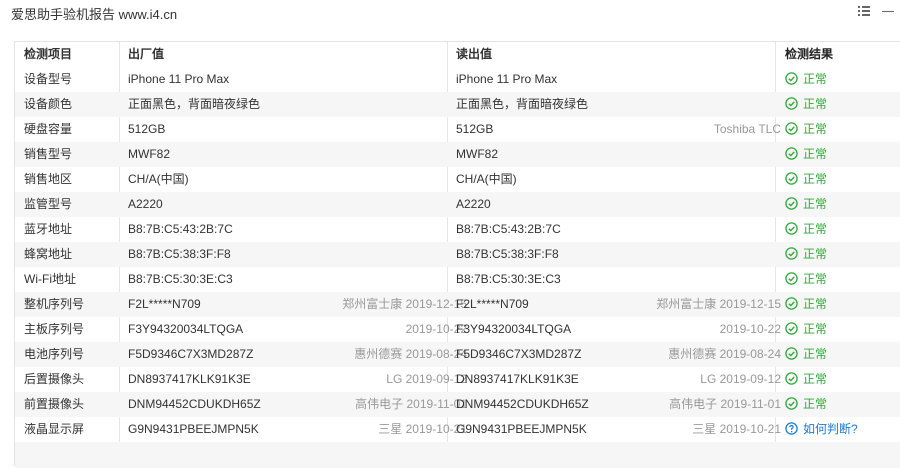 This screenshot has width=900, height=468. I want to click on read-note: Toshiba TLC, so click(747, 129).